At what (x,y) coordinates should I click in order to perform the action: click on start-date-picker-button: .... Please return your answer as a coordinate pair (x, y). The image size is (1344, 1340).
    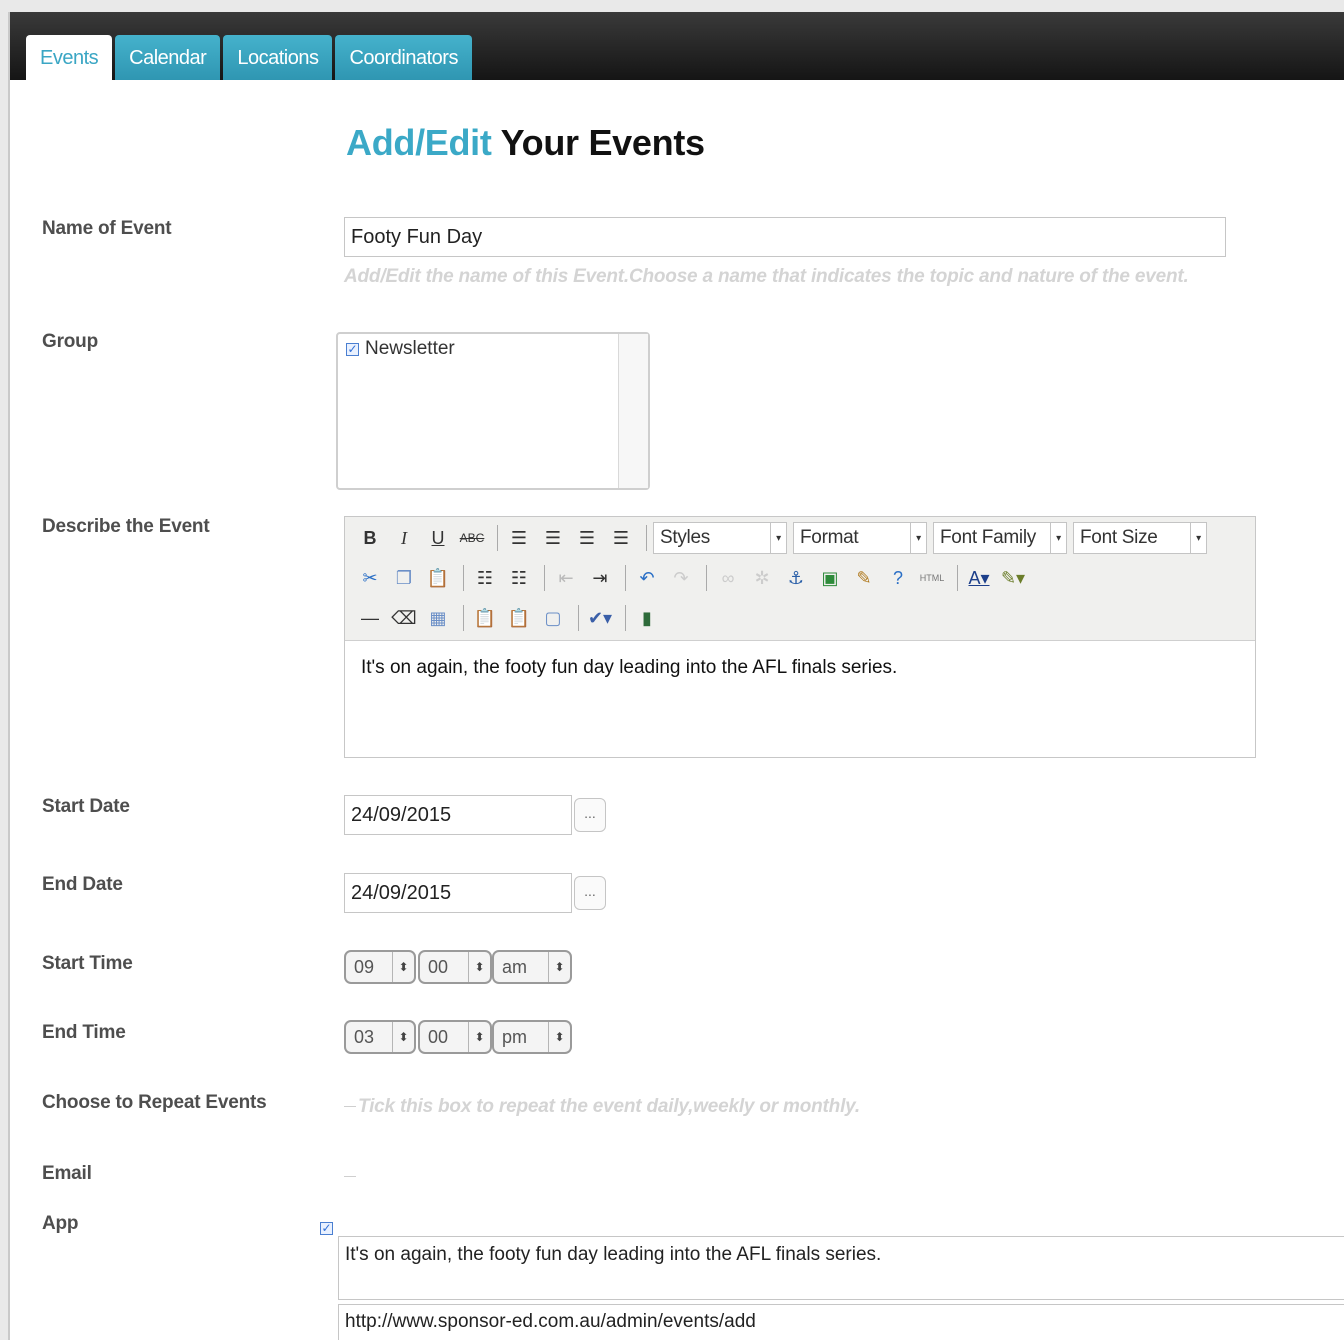
    Looking at the image, I should click on (590, 815).